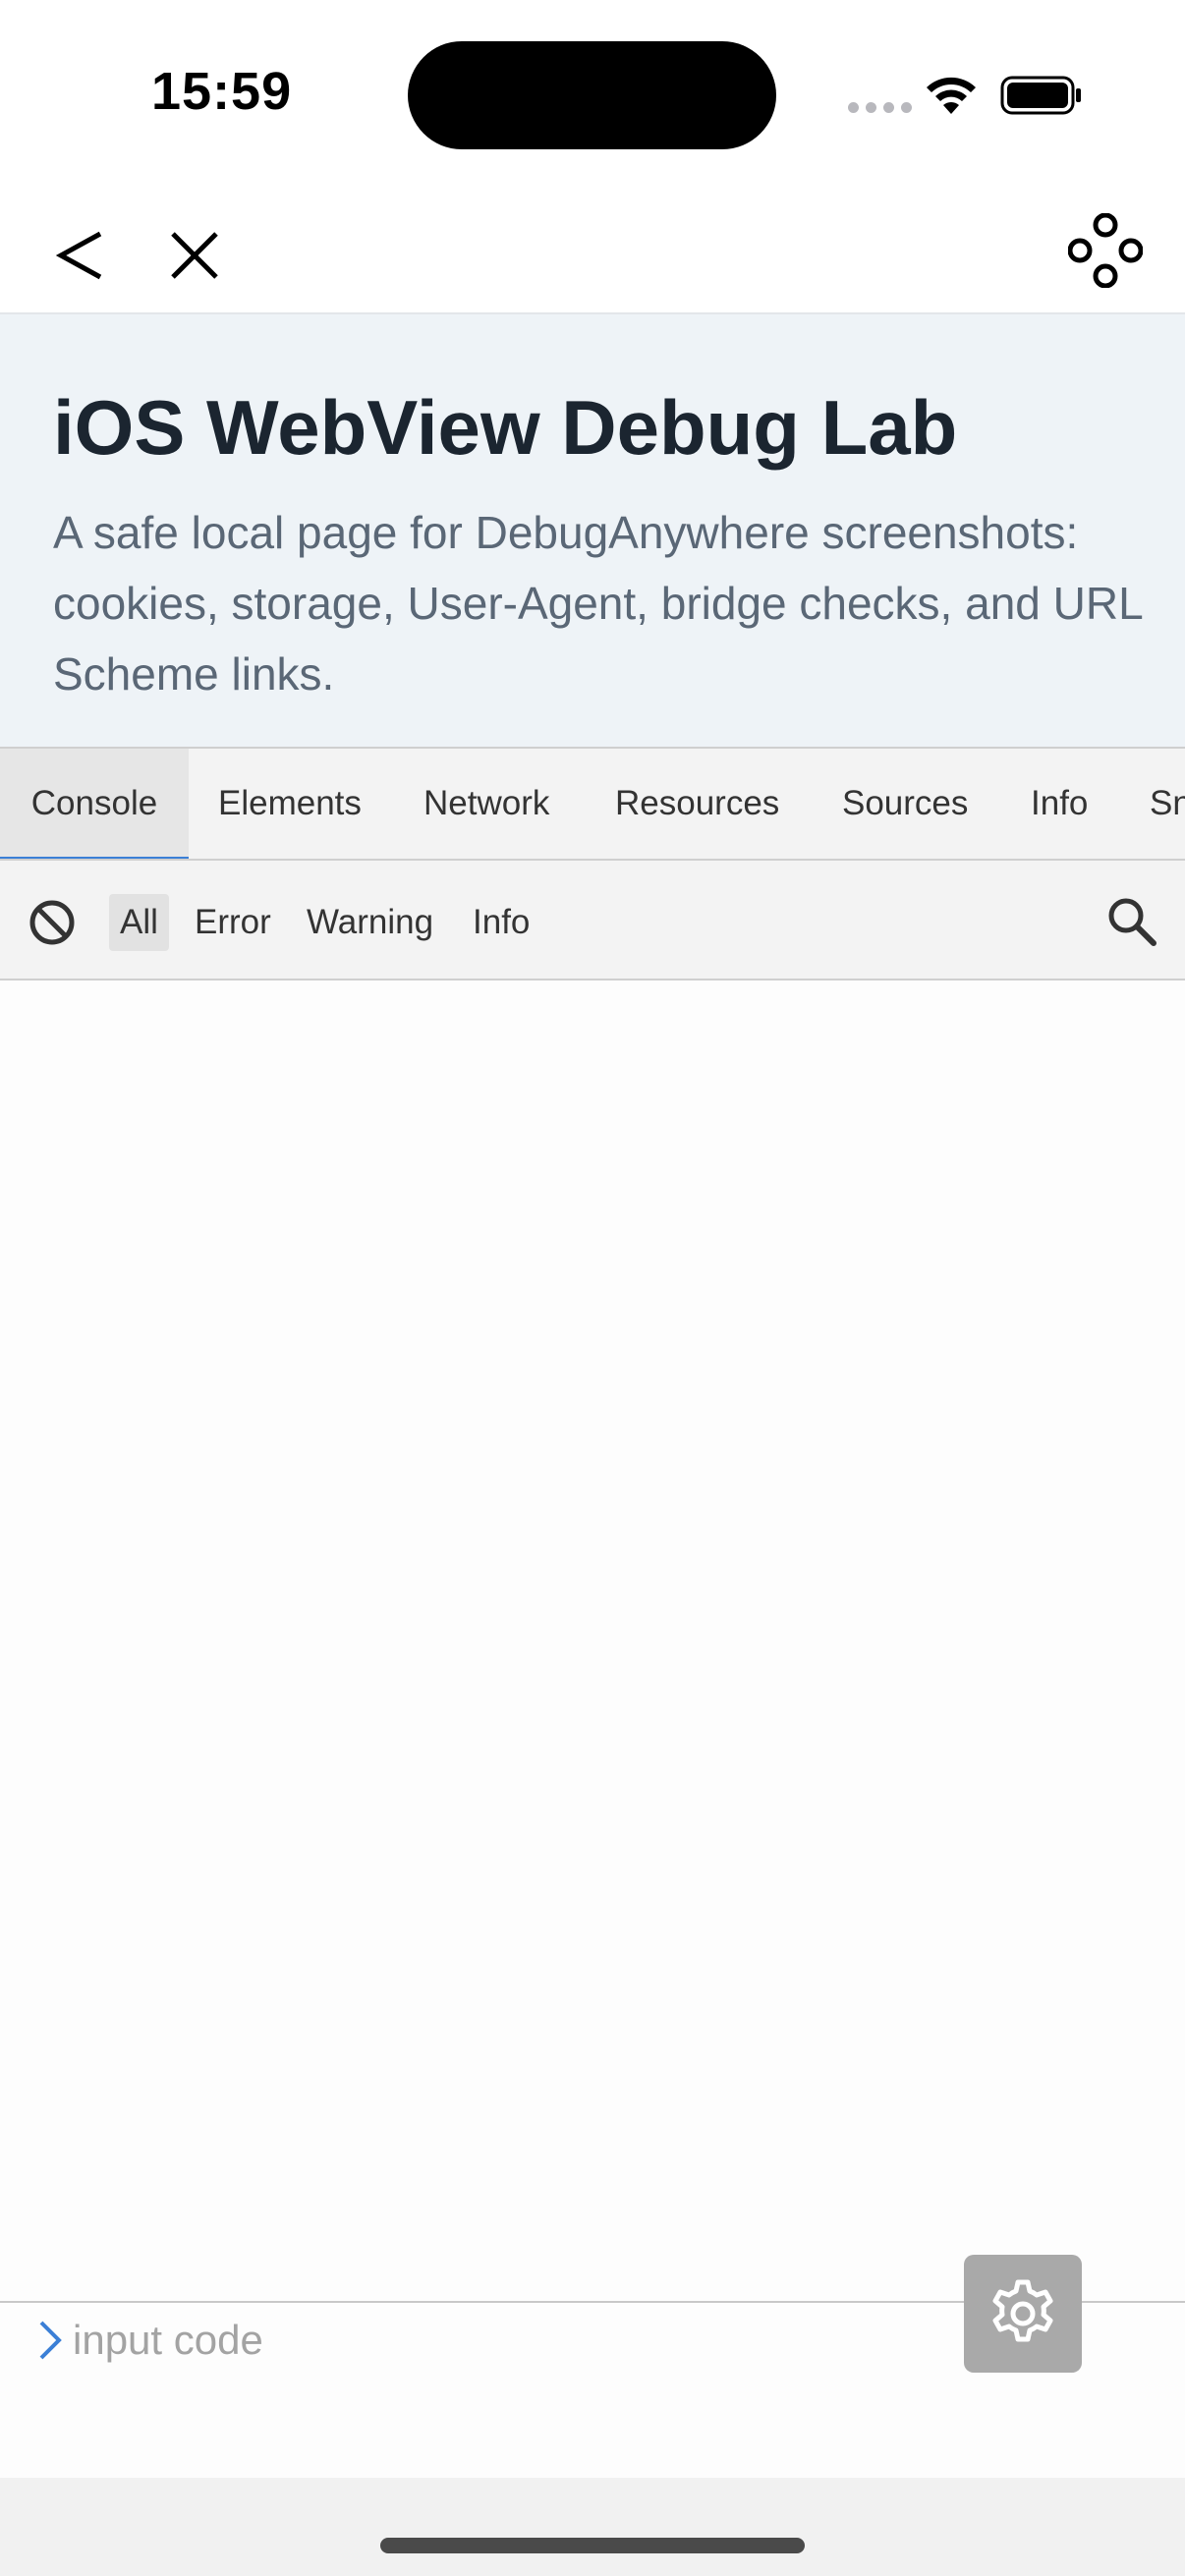  I want to click on gear-icon, so click(1022, 2310).